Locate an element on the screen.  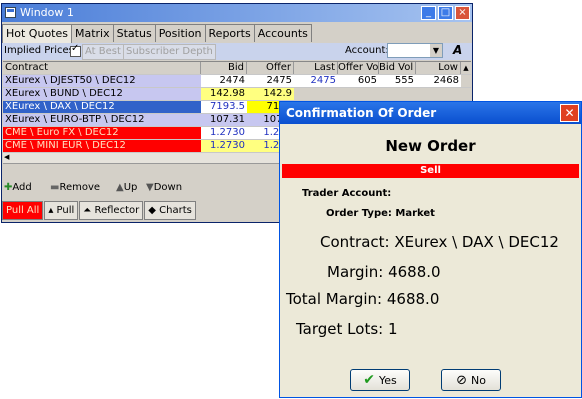
low-cell: 2468 is located at coordinates (438, 81).